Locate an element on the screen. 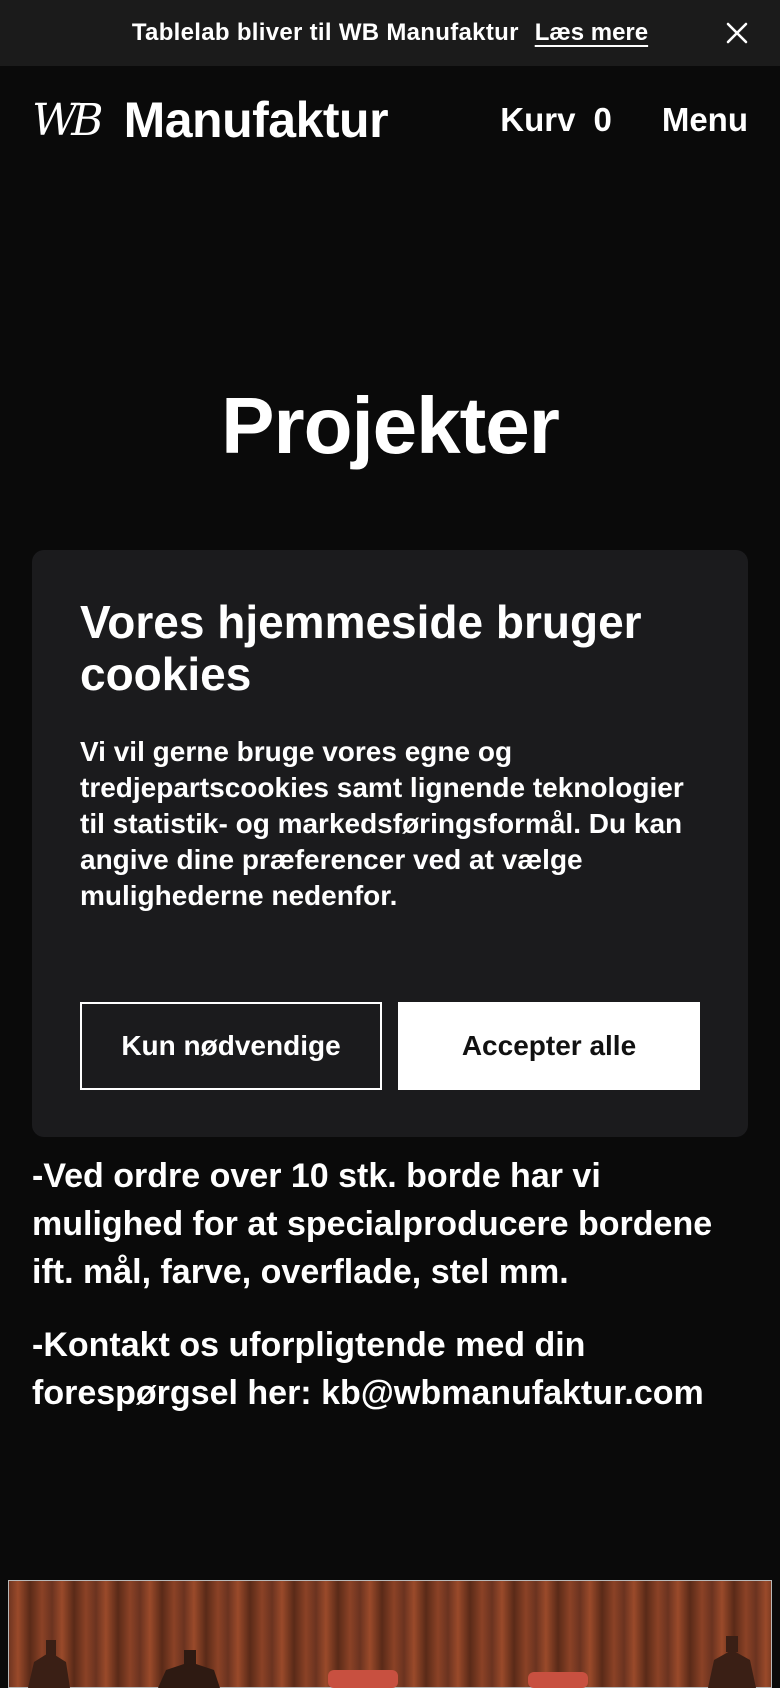  project-photo is located at coordinates (390, 1634).